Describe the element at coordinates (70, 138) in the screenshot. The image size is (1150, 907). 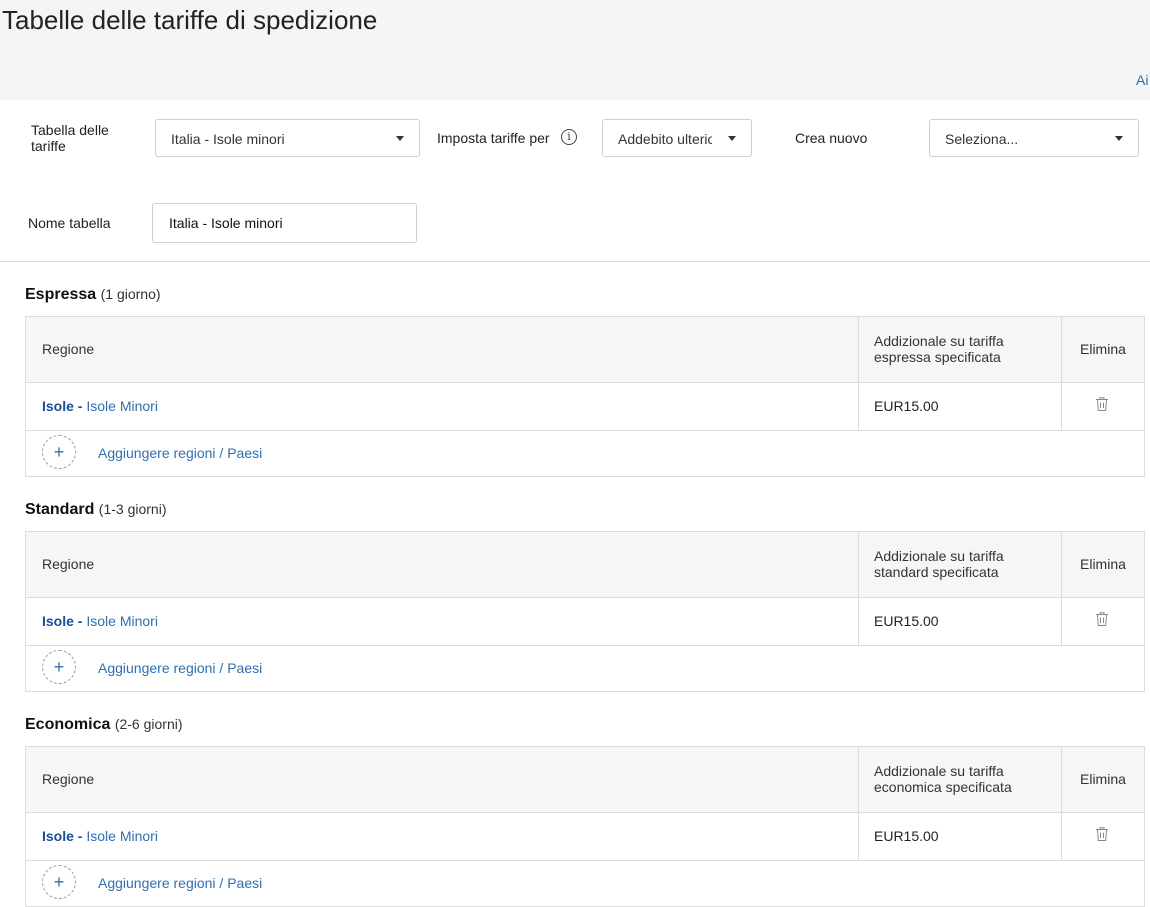
I see `rate-table-label: Tabella delle tariffe` at that location.